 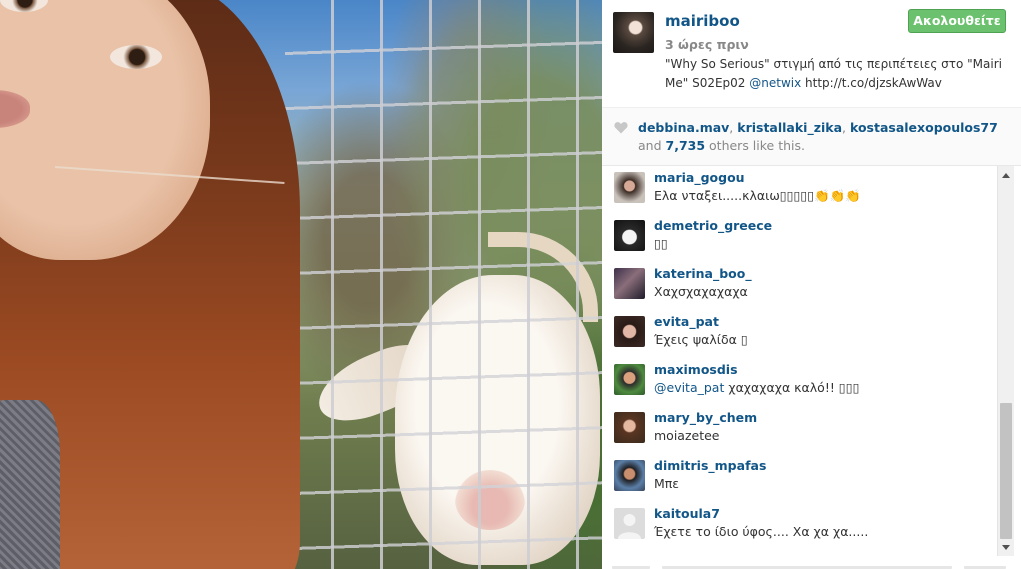 I want to click on scrollbar-thumb, so click(x=1006, y=471).